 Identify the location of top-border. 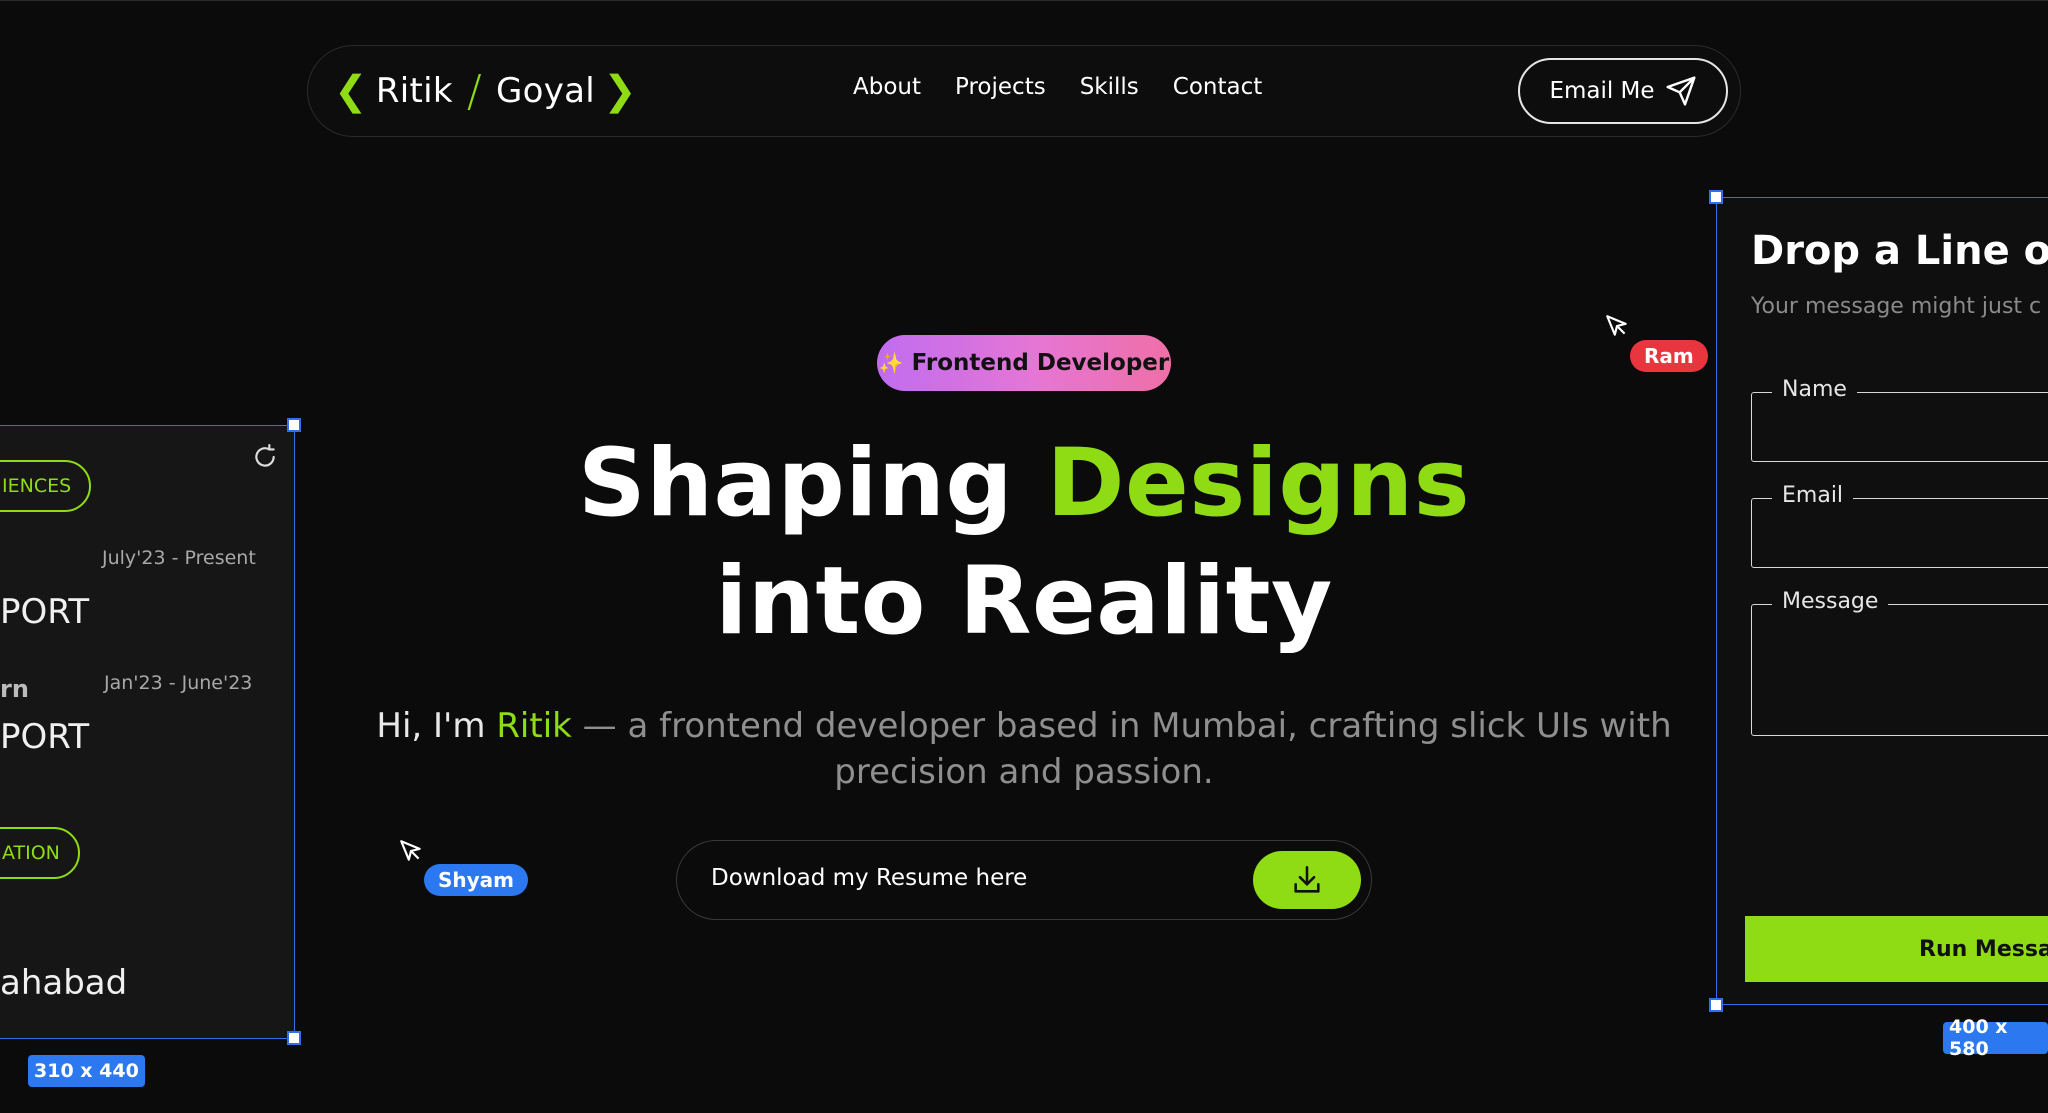
(1024, 0).